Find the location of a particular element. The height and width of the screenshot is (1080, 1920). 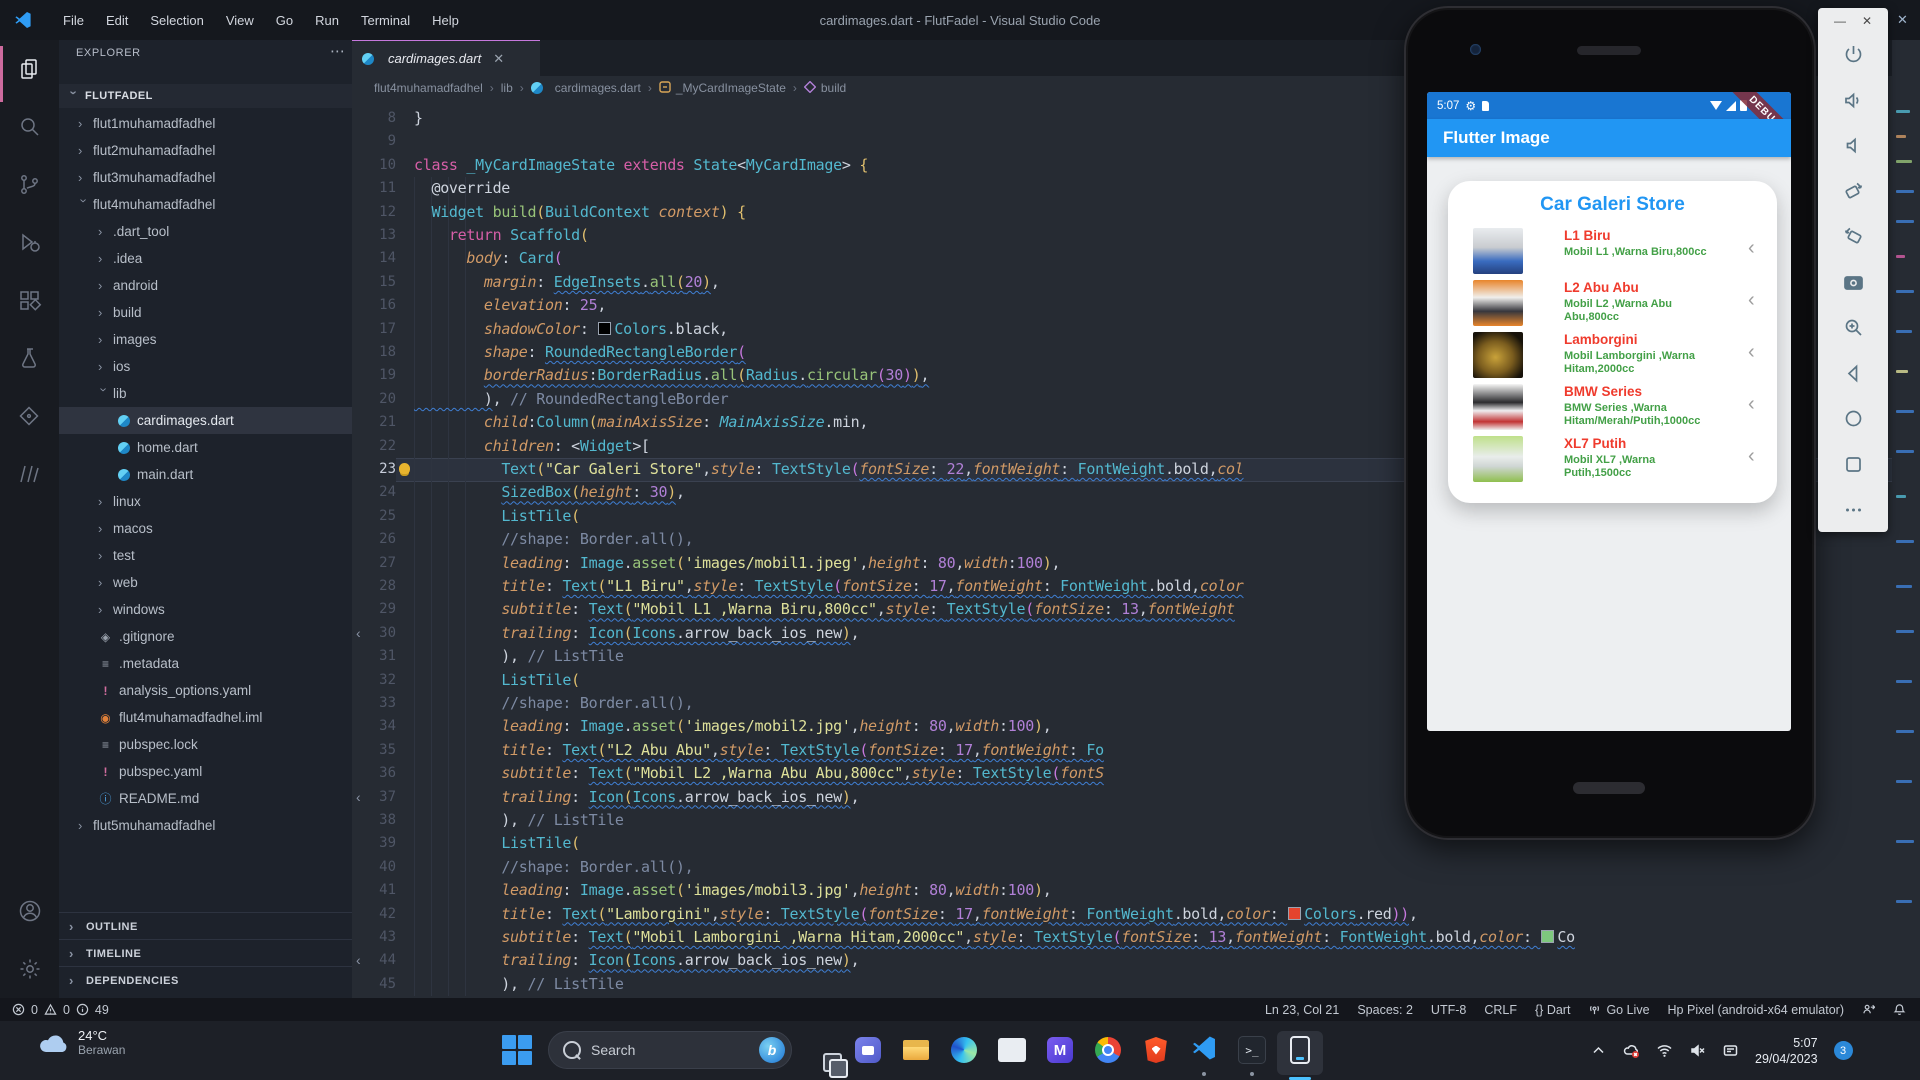

status-ln-23--col-21: Ln 23, Col 21 is located at coordinates (1302, 1010).